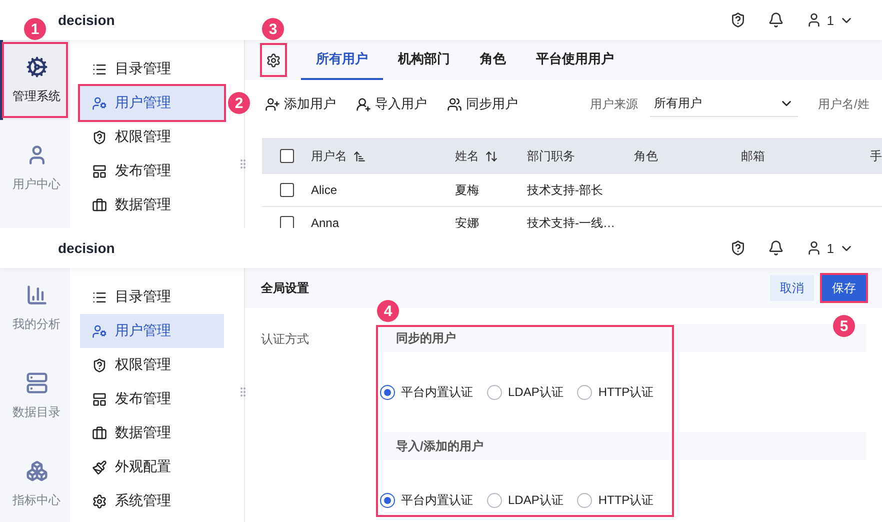  What do you see at coordinates (388, 311) in the screenshot?
I see `callout-badge: 4` at bounding box center [388, 311].